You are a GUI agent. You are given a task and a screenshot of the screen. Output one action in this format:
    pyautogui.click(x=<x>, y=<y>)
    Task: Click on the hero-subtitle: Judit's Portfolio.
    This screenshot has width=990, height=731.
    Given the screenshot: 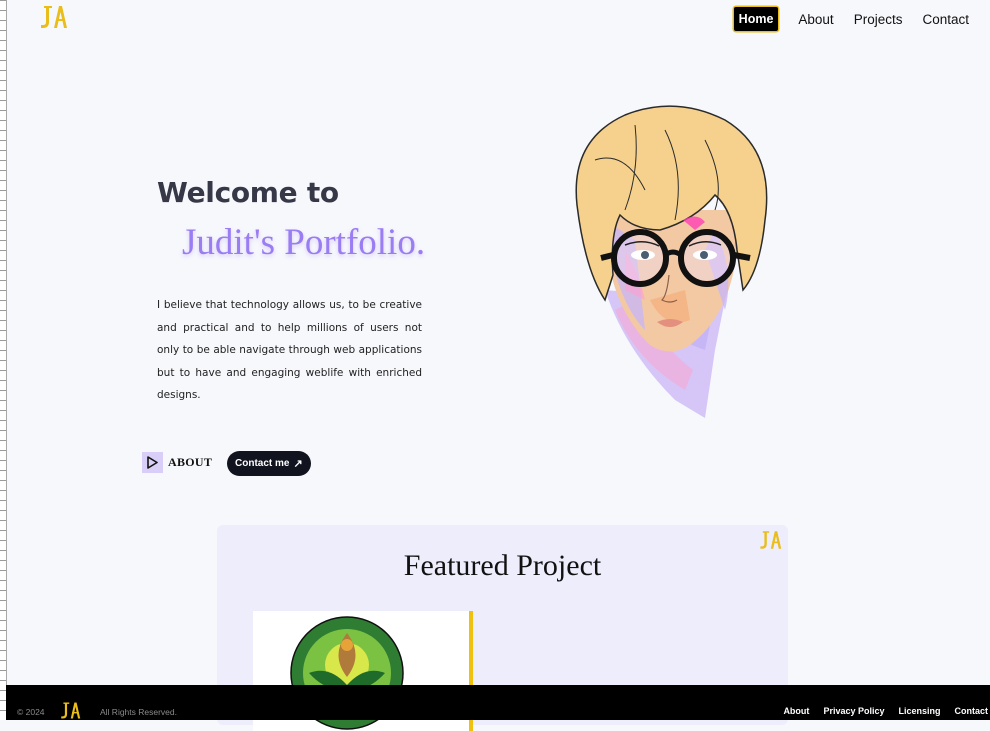 What is the action you would take?
    pyautogui.click(x=304, y=242)
    